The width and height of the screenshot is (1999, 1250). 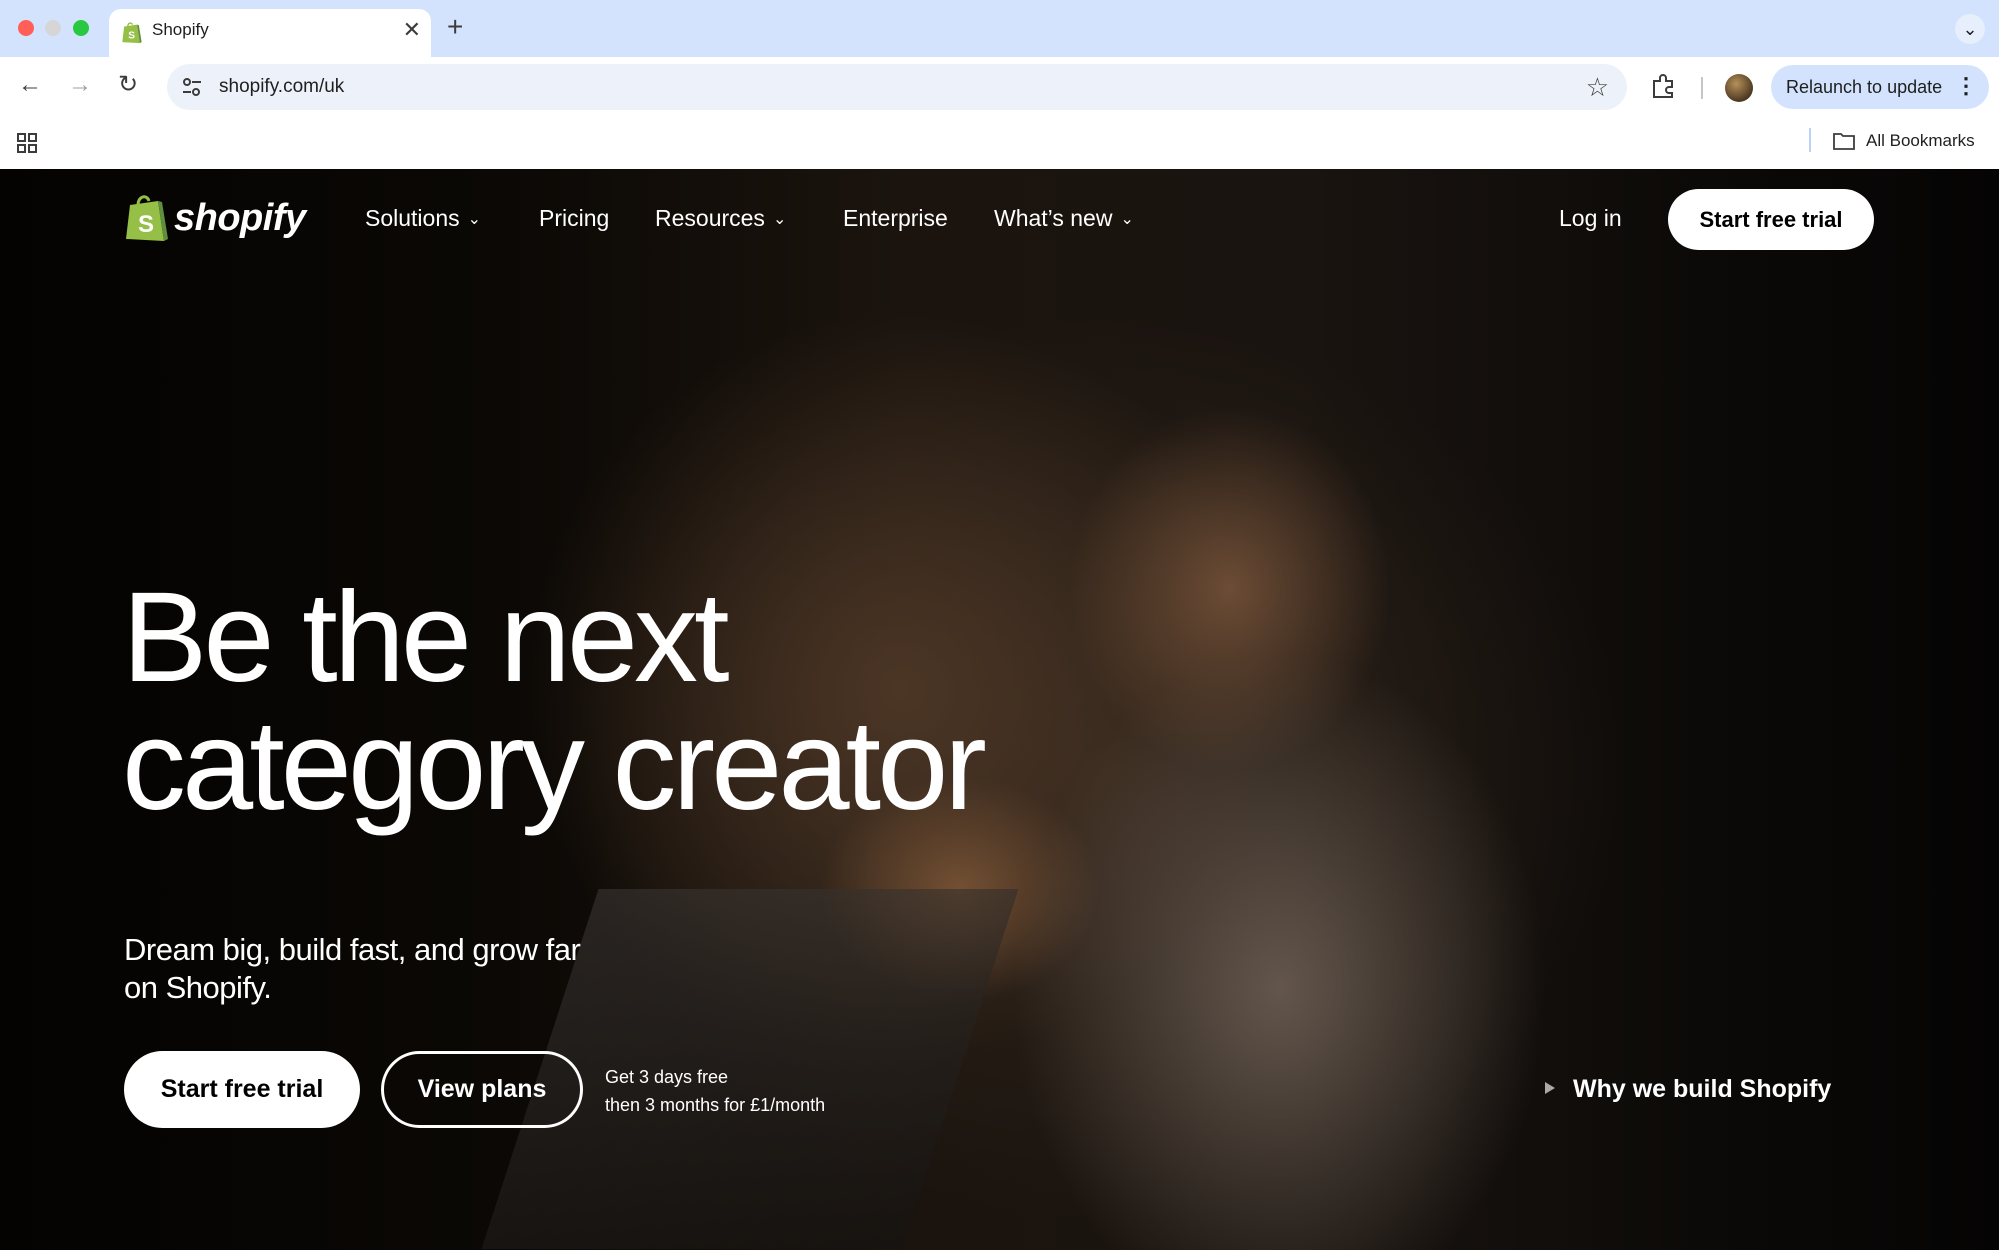 I want to click on header-start-trial-button: Start free trial, so click(x=1771, y=219).